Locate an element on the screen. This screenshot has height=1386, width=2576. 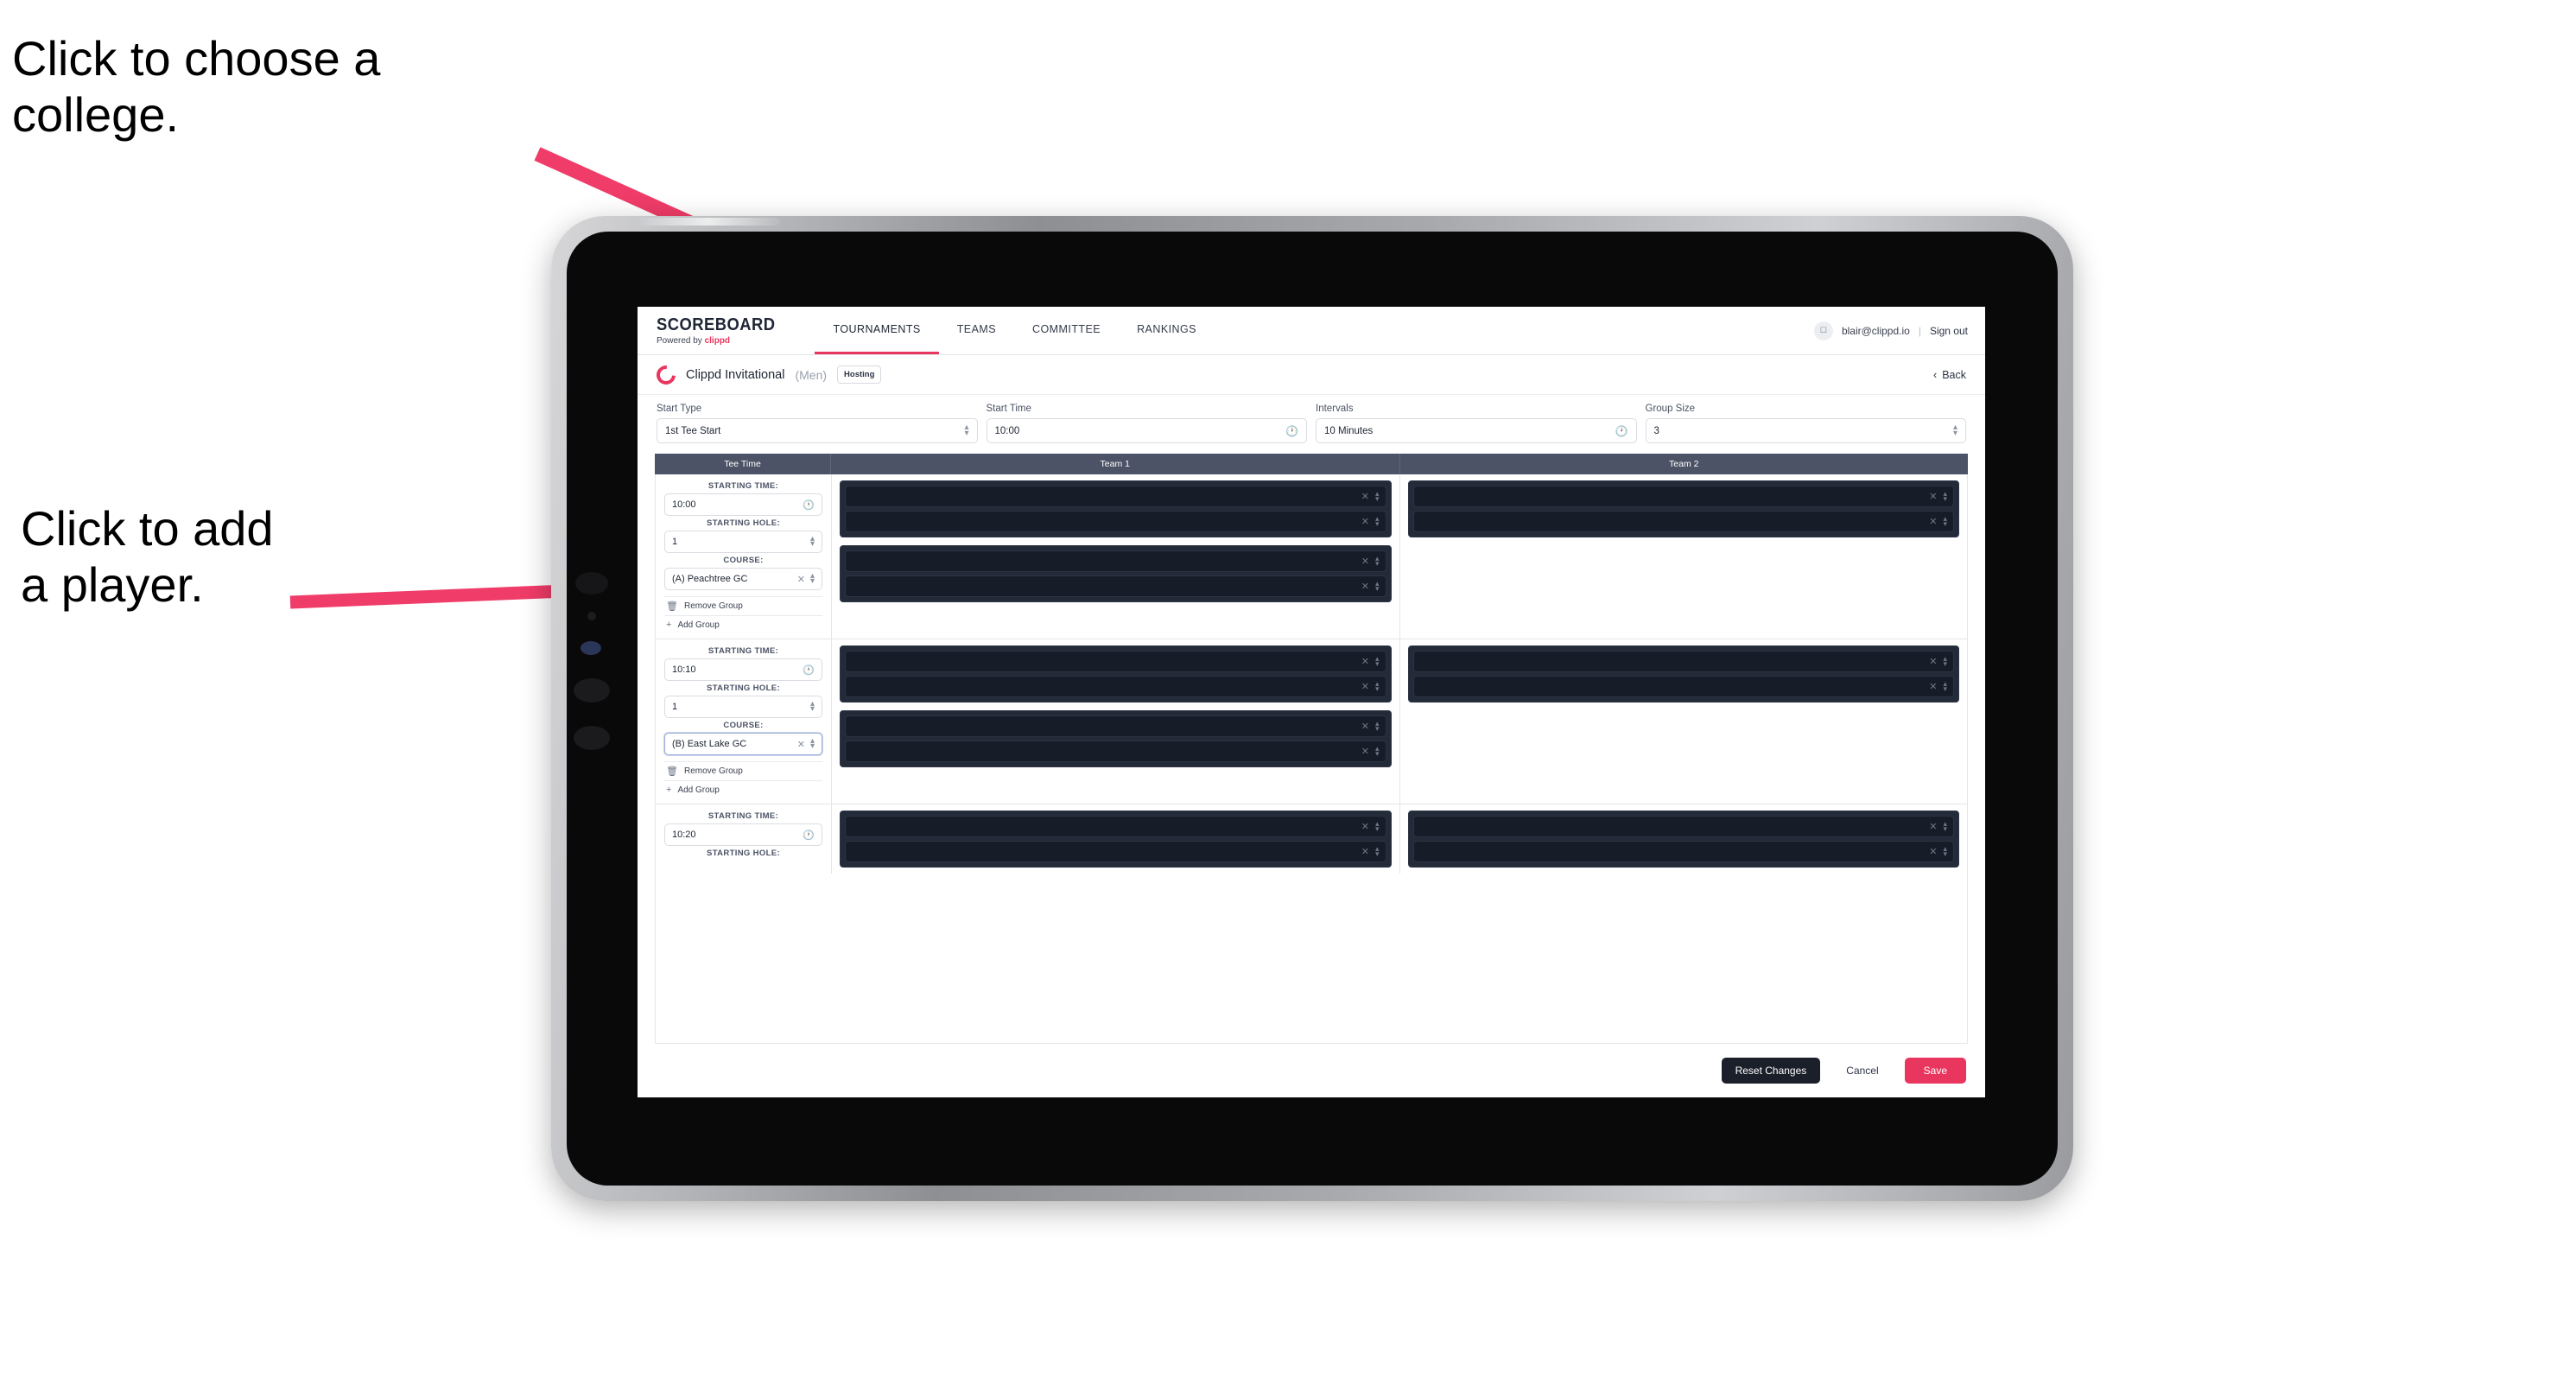
starting-time-value: 10:20 is located at coordinates (684, 835).